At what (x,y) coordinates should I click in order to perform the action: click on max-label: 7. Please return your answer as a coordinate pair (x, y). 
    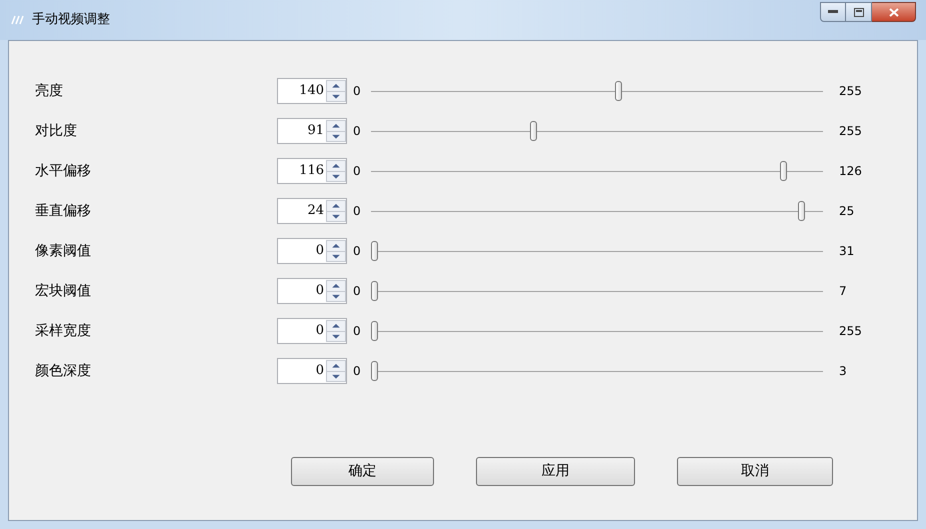
    Looking at the image, I should click on (842, 291).